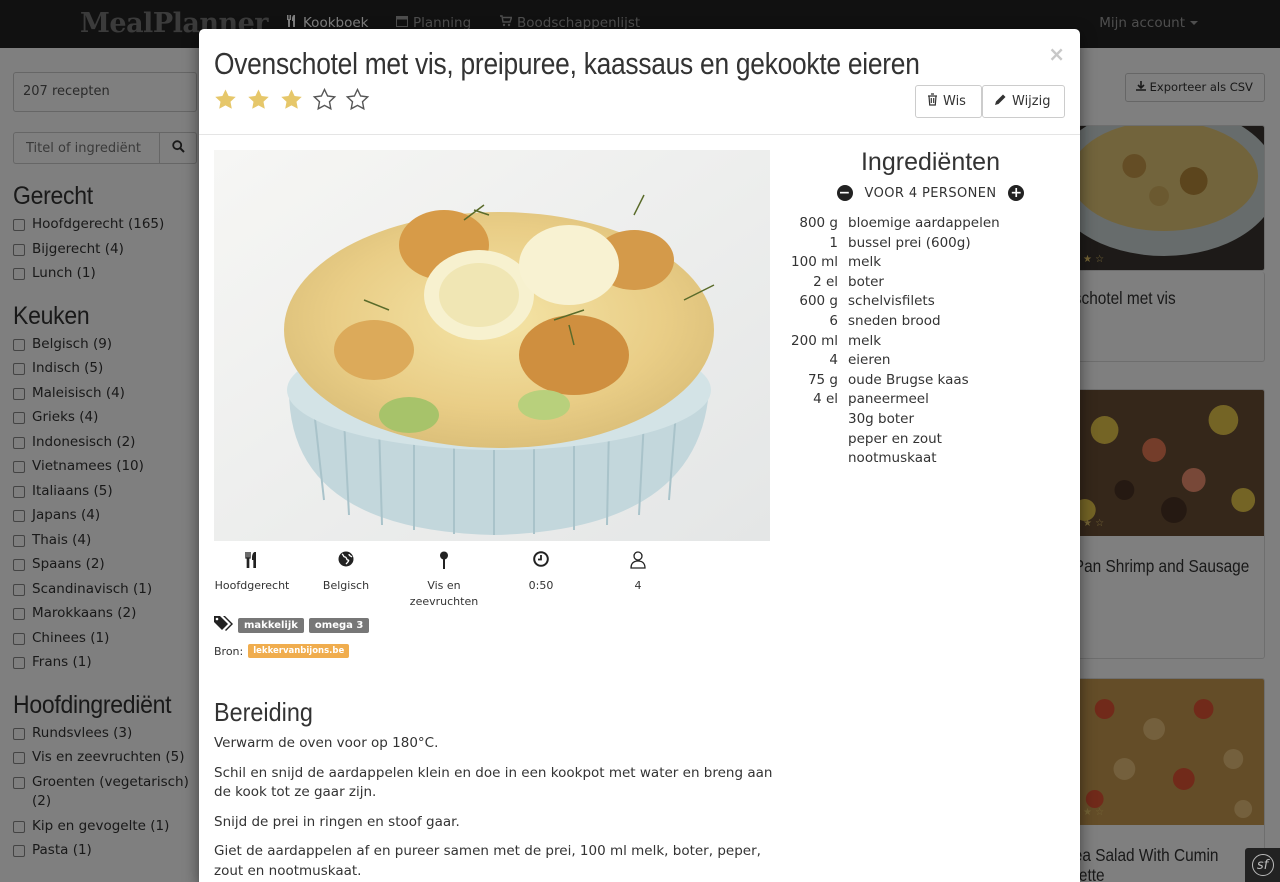 The image size is (1280, 882). Describe the element at coordinates (346, 561) in the screenshot. I see `globe-icon` at that location.